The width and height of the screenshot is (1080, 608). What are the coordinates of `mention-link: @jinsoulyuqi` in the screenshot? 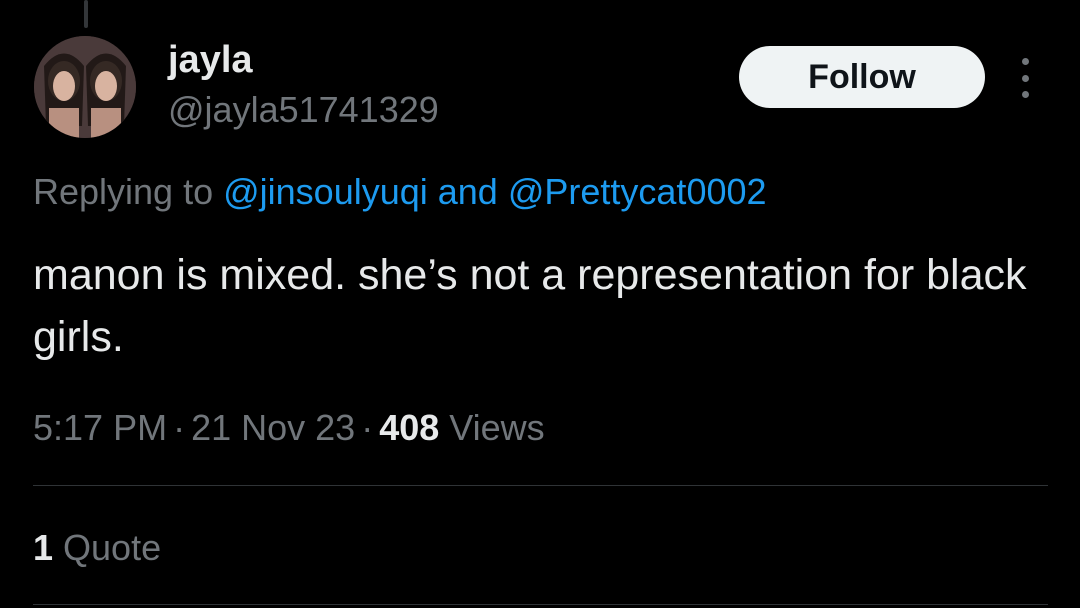 It's located at (325, 191).